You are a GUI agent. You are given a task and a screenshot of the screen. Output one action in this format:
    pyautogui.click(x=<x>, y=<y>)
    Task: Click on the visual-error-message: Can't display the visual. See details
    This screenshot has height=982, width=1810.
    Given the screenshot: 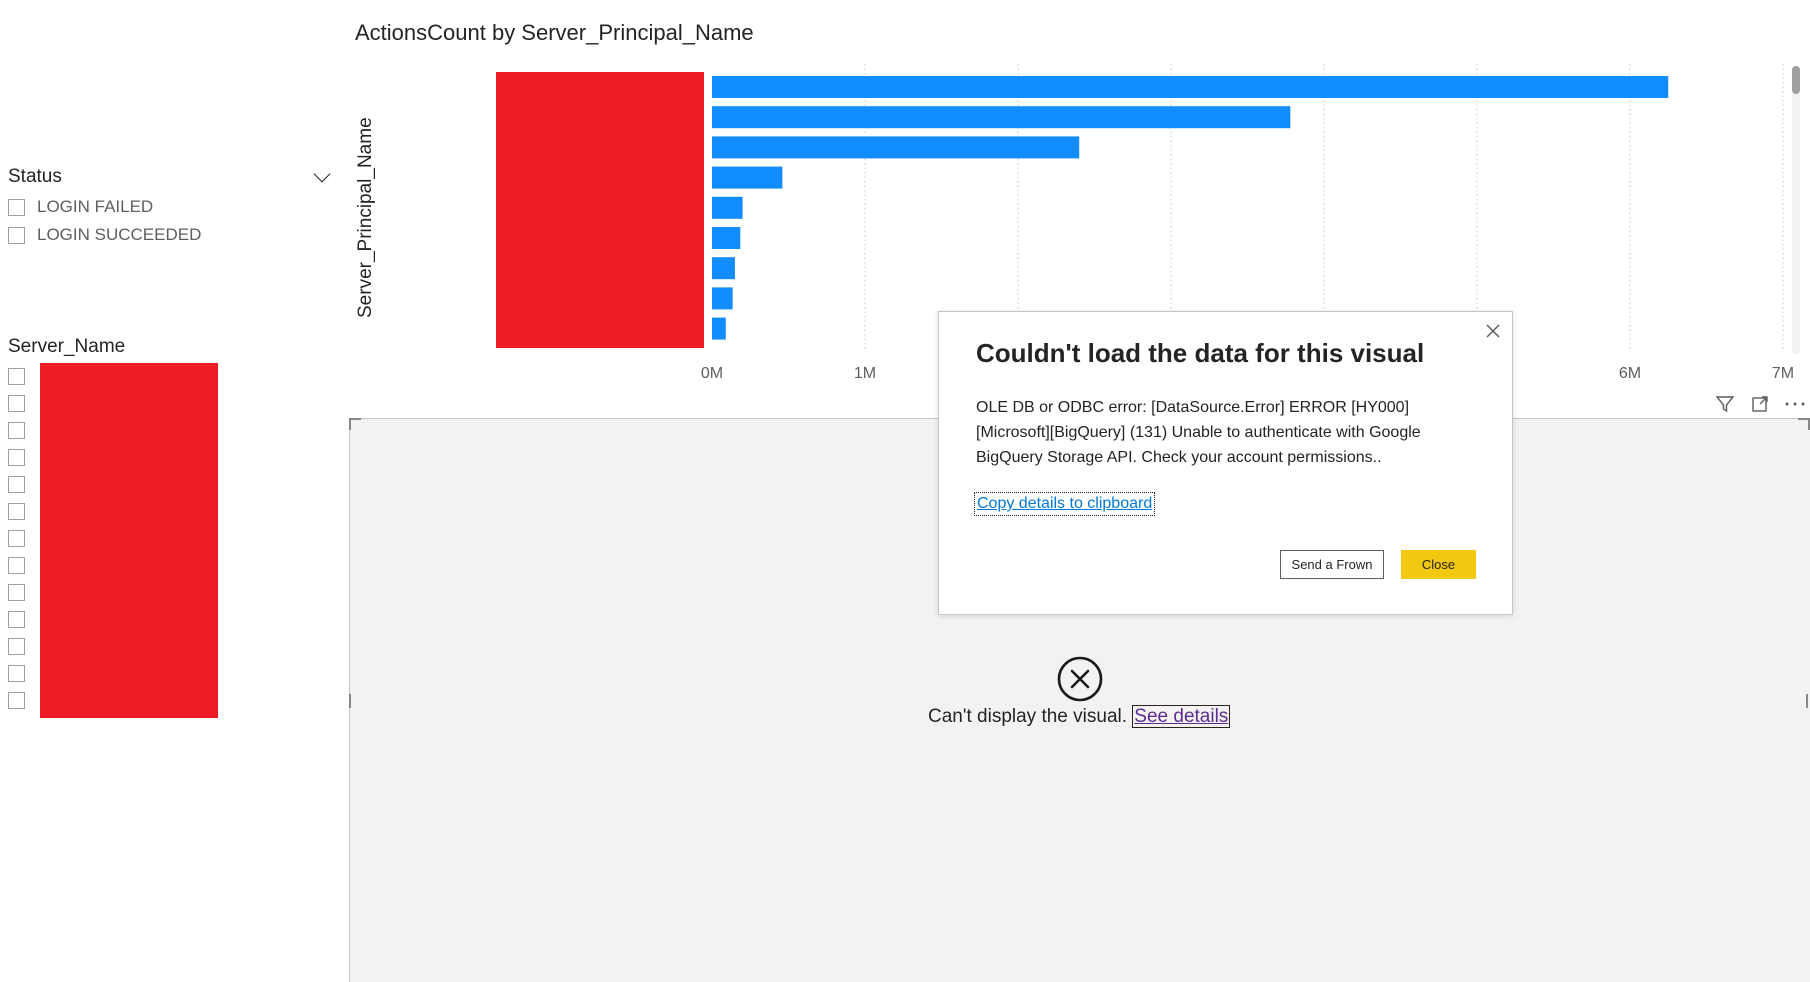 What is the action you would take?
    pyautogui.click(x=1079, y=716)
    